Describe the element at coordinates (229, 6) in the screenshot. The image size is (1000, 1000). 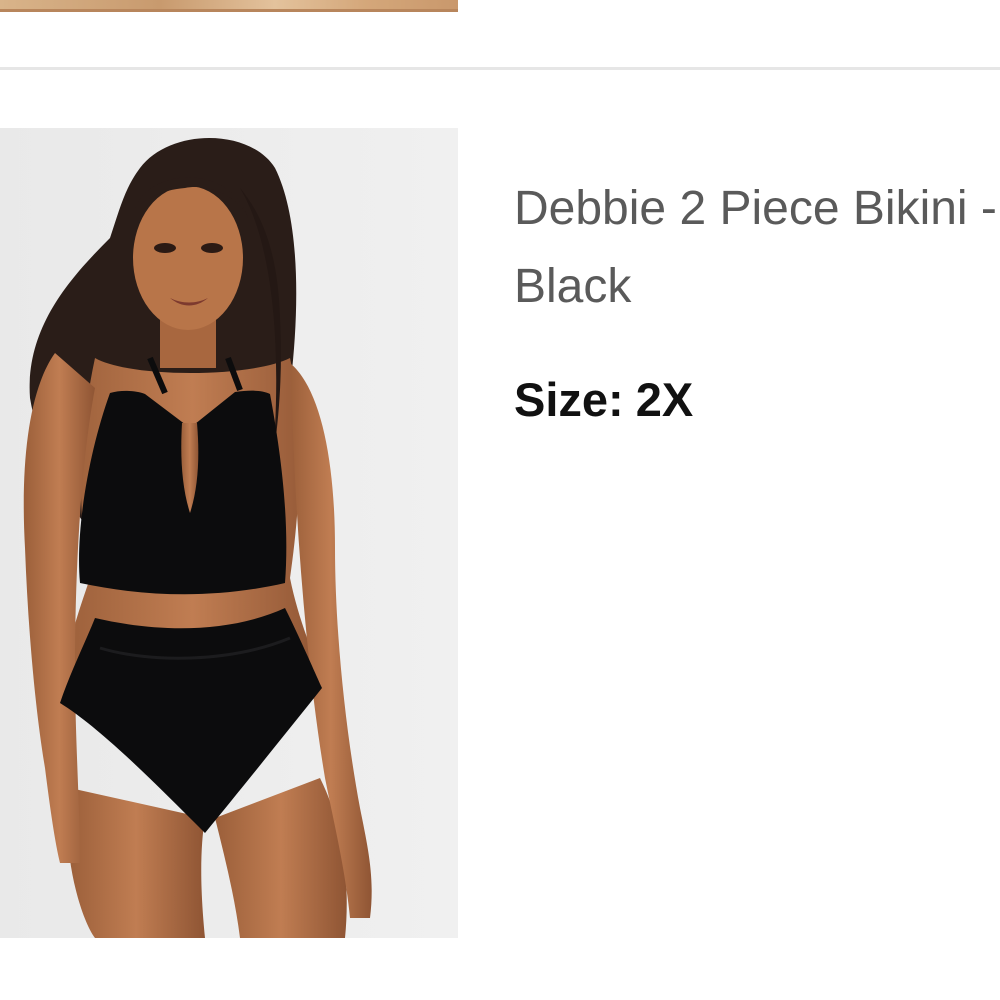
I see `previous-product-image` at that location.